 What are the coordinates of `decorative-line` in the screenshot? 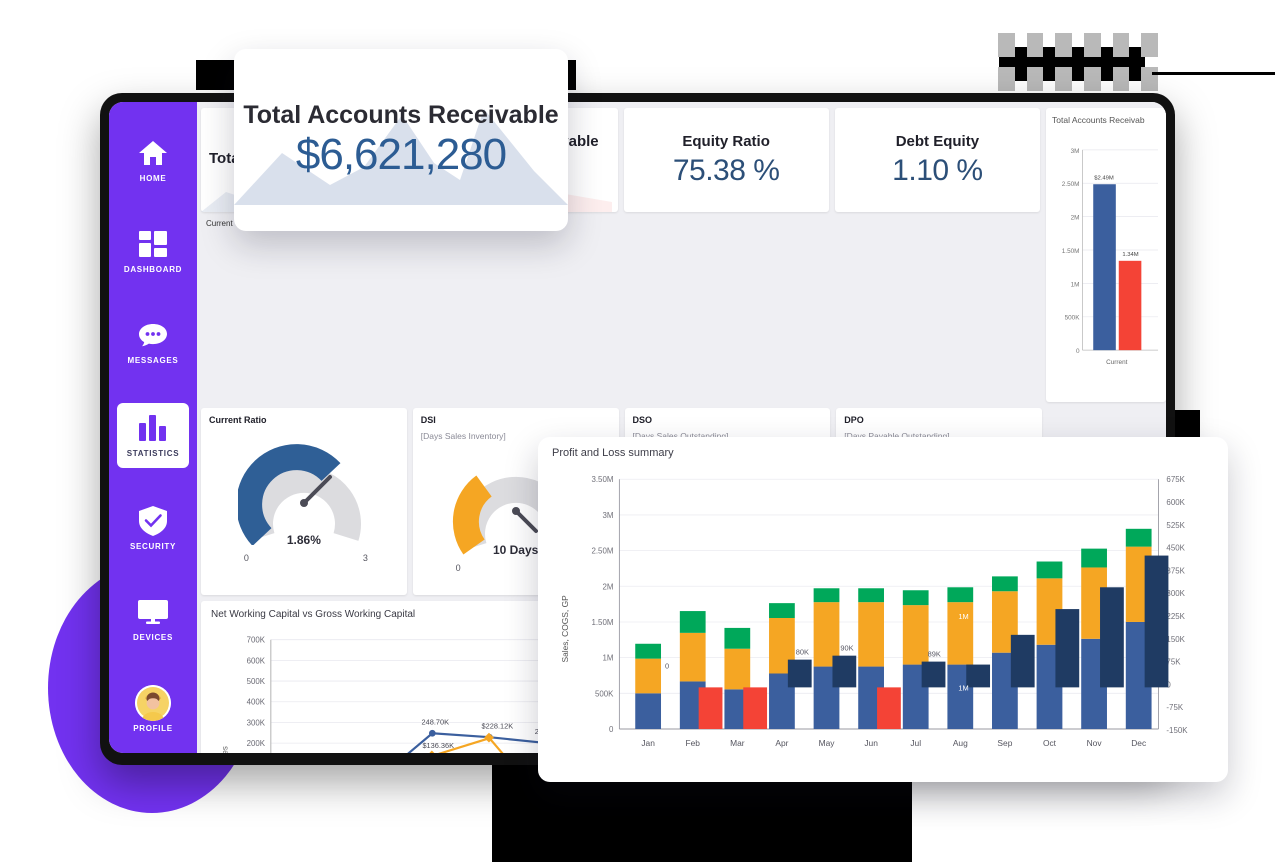 It's located at (1213, 73).